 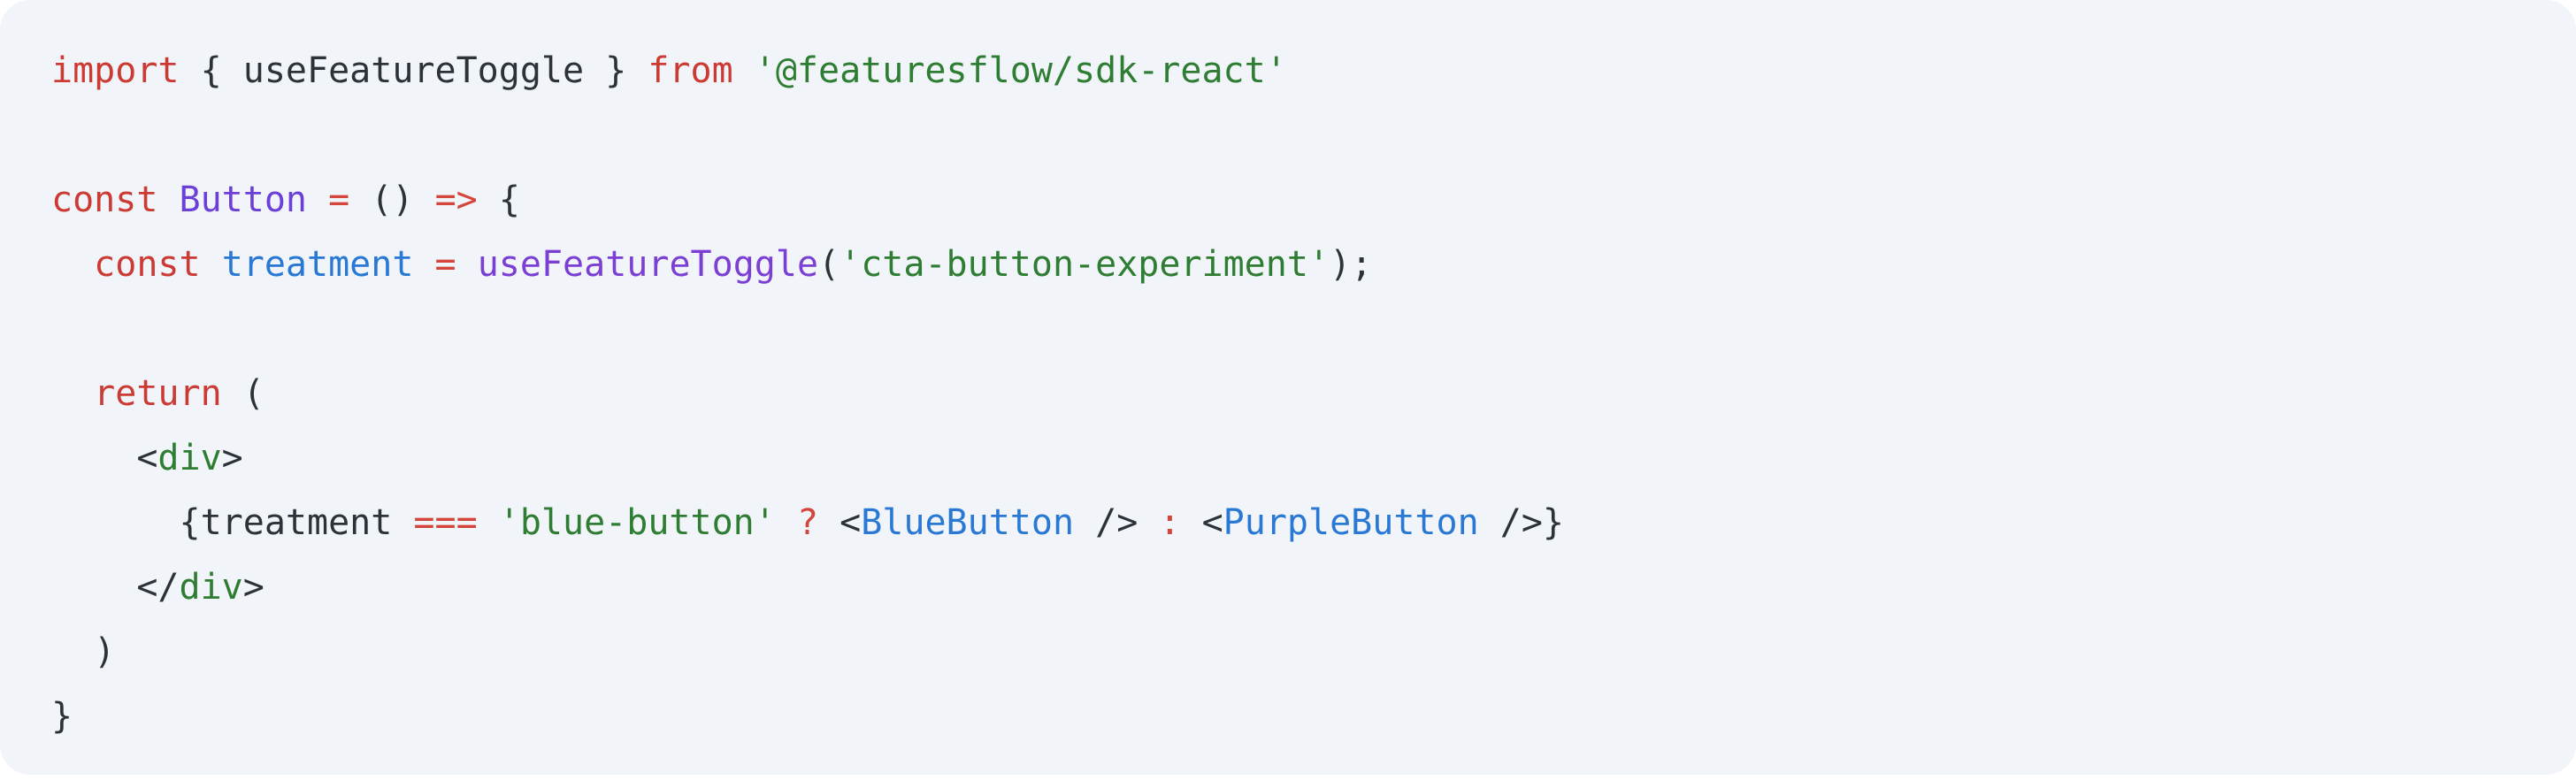 I want to click on code-line: const Button = () => {, so click(x=1313, y=200).